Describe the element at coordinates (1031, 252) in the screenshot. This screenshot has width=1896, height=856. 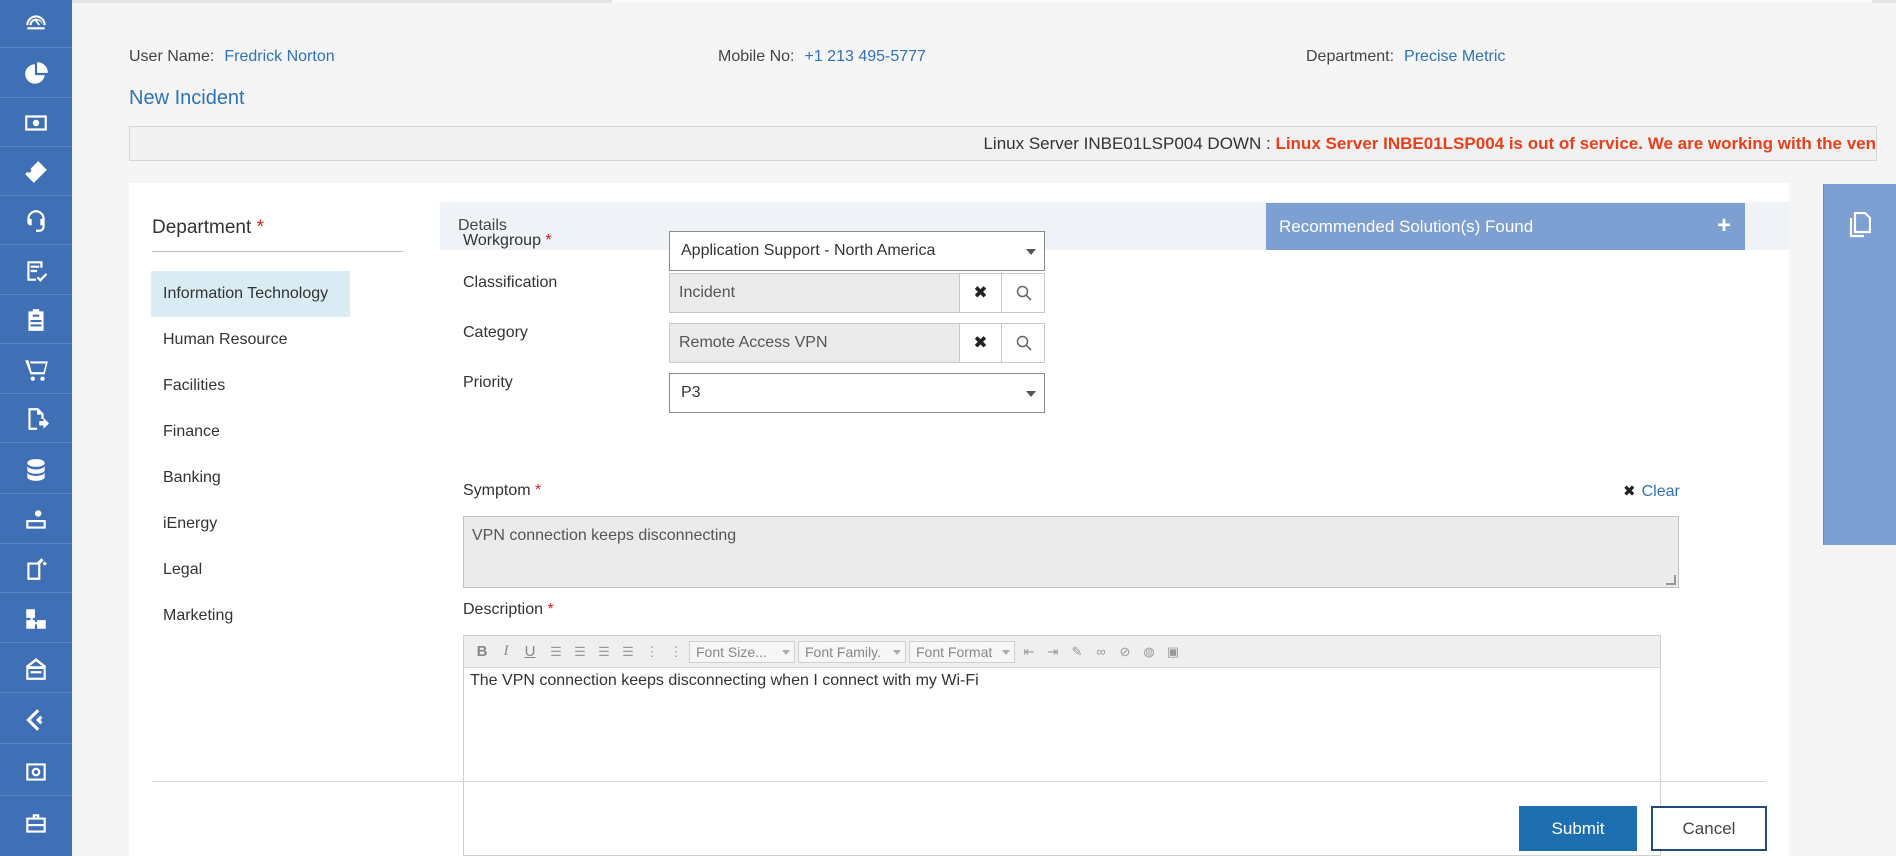
I see `chevron-down-icon` at that location.